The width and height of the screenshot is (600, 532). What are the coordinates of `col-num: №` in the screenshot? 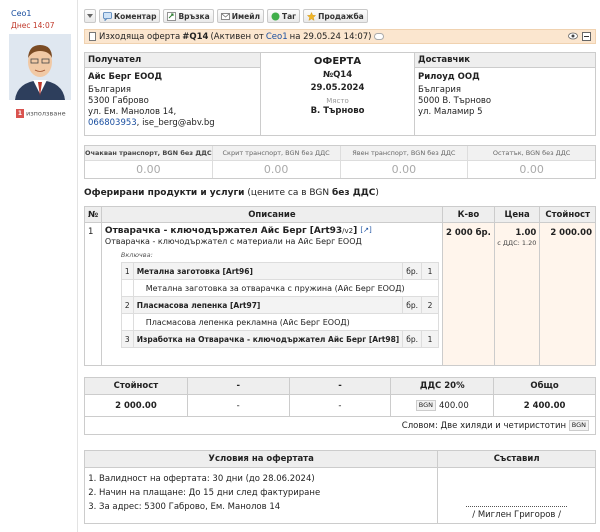 It's located at (93, 214).